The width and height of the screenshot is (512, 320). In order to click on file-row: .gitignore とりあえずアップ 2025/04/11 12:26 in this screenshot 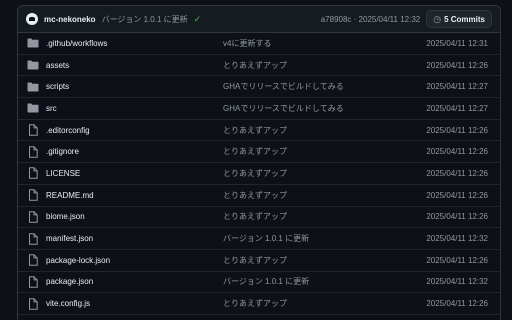, I will do `click(259, 152)`.